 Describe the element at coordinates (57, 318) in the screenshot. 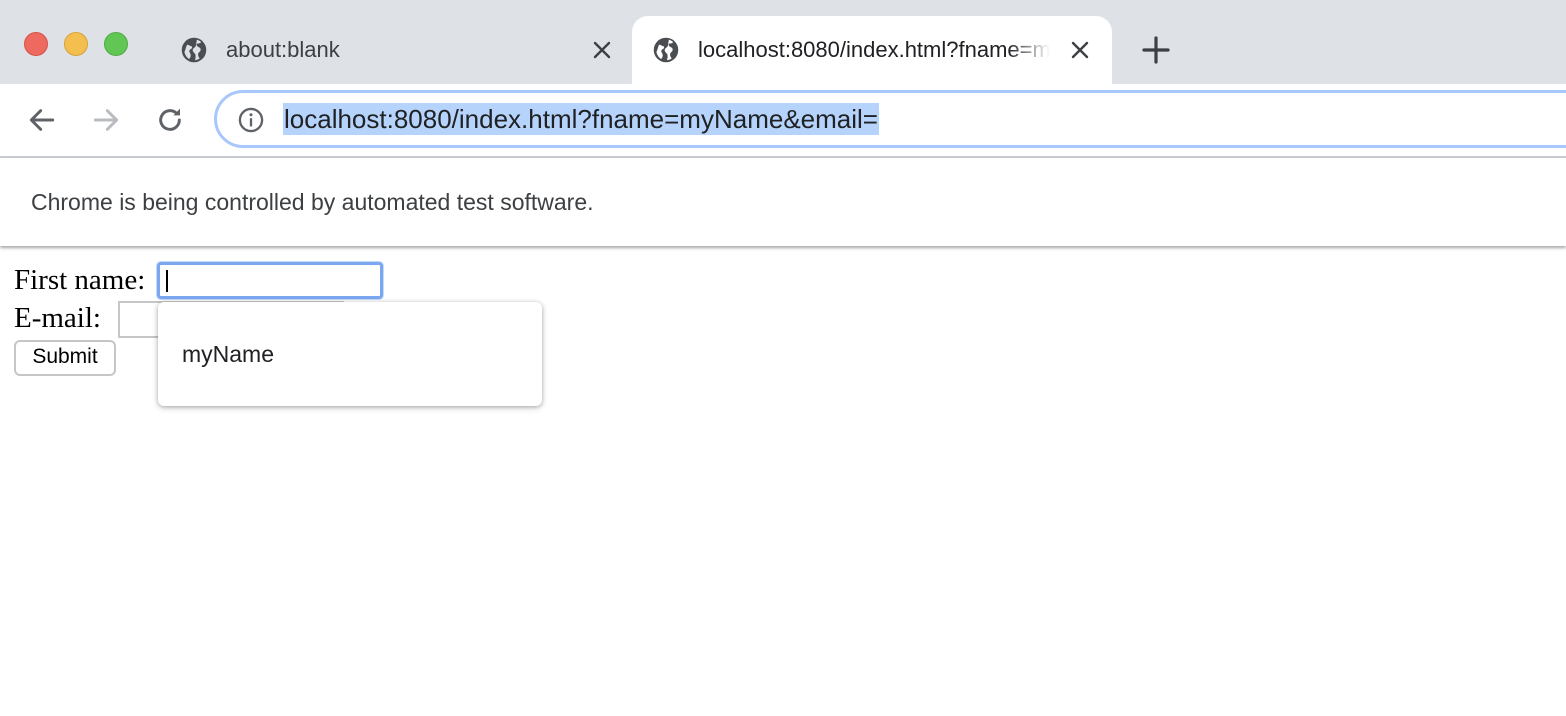

I see `email-label: E-mail:` at that location.